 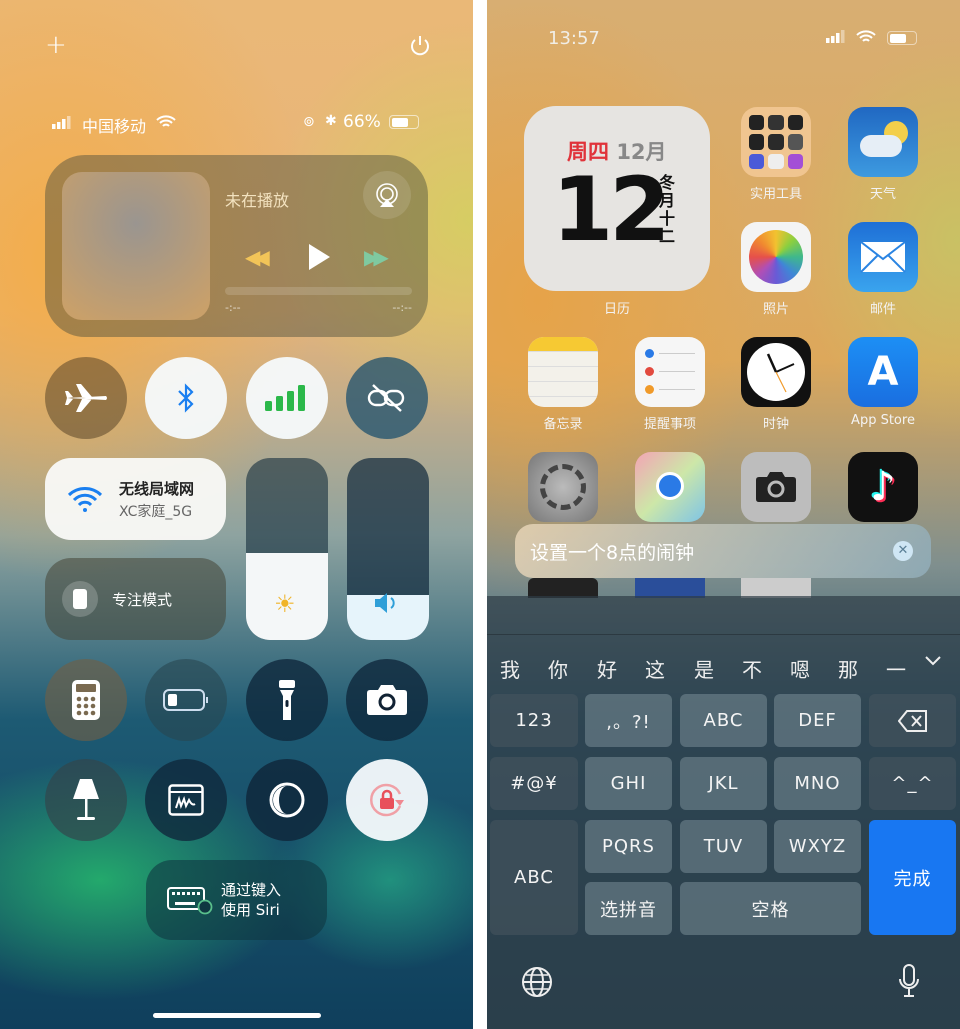 What do you see at coordinates (387, 700) in the screenshot?
I see `camera-button` at bounding box center [387, 700].